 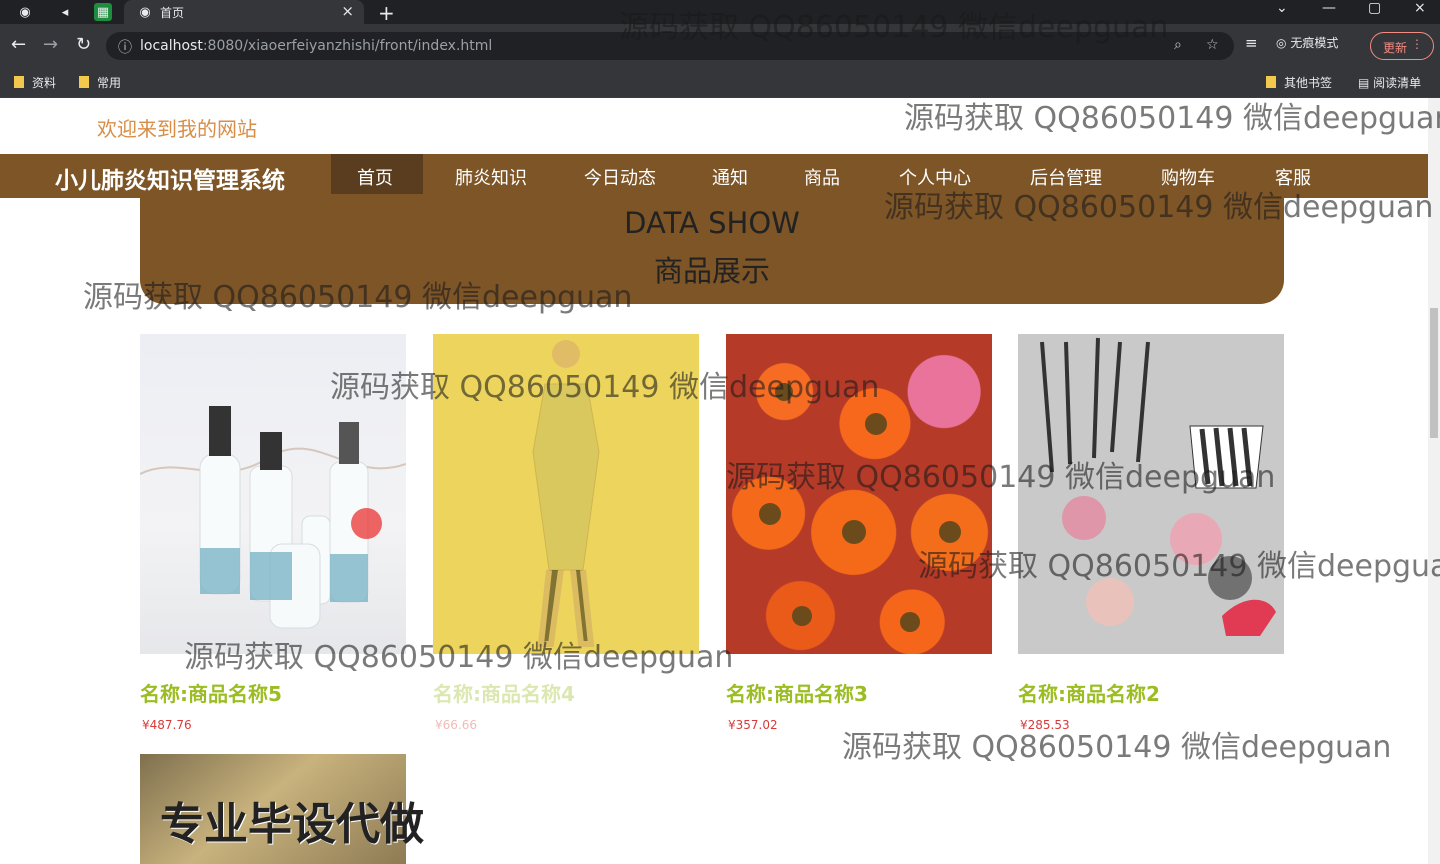 What do you see at coordinates (386, 13) in the screenshot?
I see `new-tab-button: +` at bounding box center [386, 13].